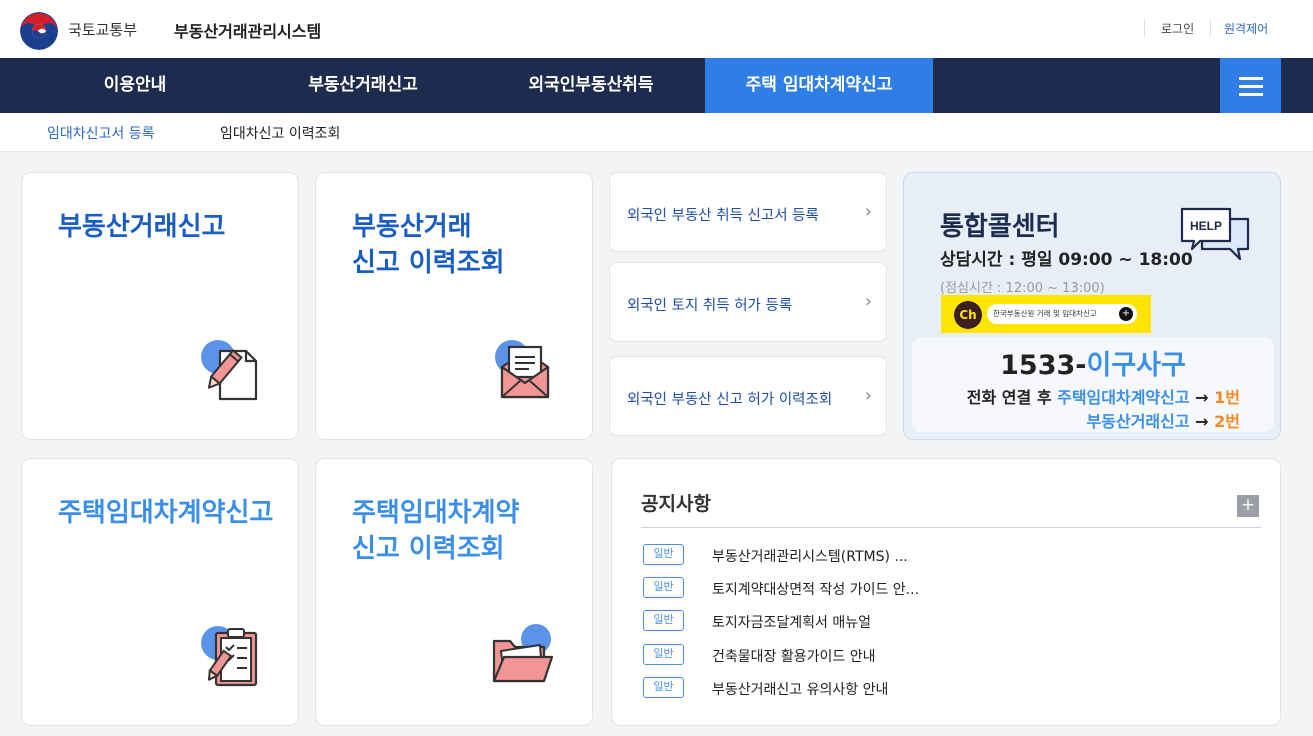  What do you see at coordinates (1239, 28) in the screenshot?
I see `remote-control-link: 원격제어` at bounding box center [1239, 28].